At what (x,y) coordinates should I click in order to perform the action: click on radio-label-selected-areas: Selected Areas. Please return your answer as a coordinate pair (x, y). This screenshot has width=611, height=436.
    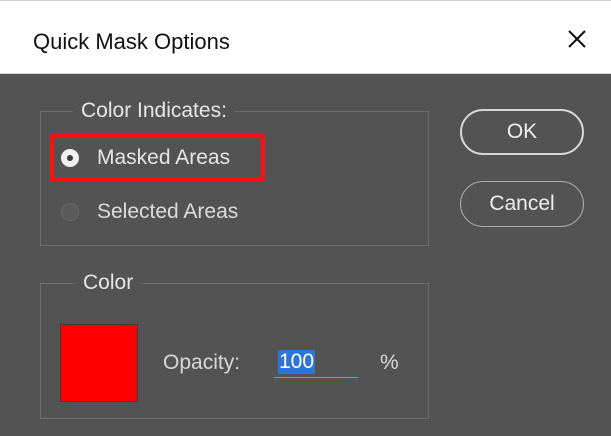
    Looking at the image, I should click on (168, 211).